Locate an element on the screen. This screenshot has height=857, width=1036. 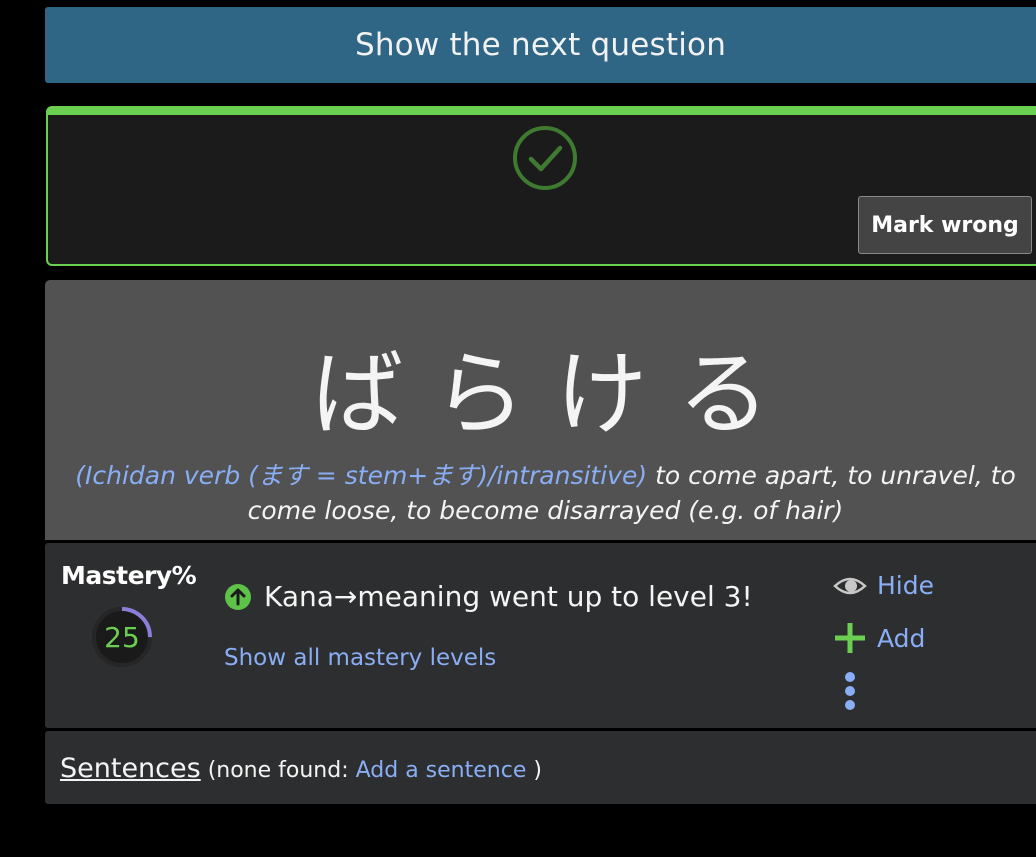
sentences-none-found: (none found: is located at coordinates (278, 770).